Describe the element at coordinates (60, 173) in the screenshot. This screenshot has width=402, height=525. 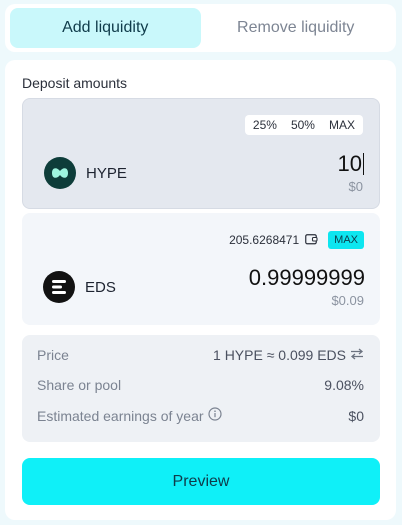
I see `hype-logo-icon` at that location.